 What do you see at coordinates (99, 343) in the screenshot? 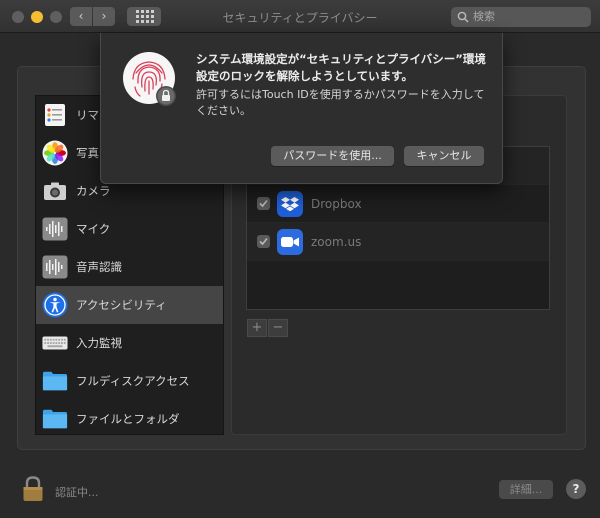
I see `sidebar-item-label: 入力監視` at bounding box center [99, 343].